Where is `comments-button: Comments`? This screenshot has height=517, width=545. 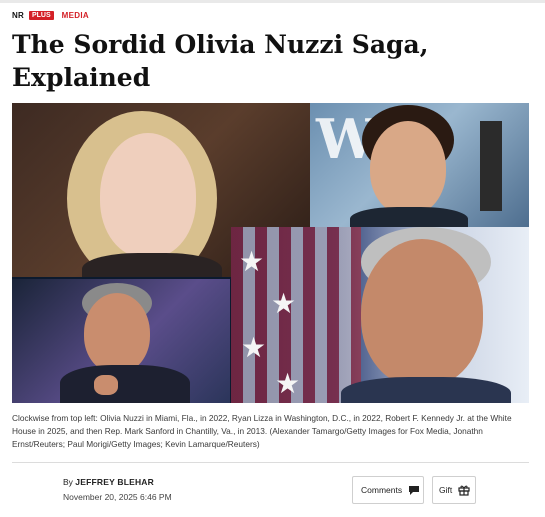
comments-button: Comments is located at coordinates (388, 490).